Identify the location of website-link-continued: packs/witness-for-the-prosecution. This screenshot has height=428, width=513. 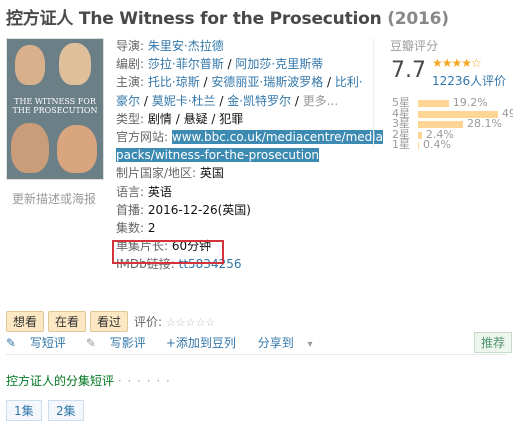
(218, 155).